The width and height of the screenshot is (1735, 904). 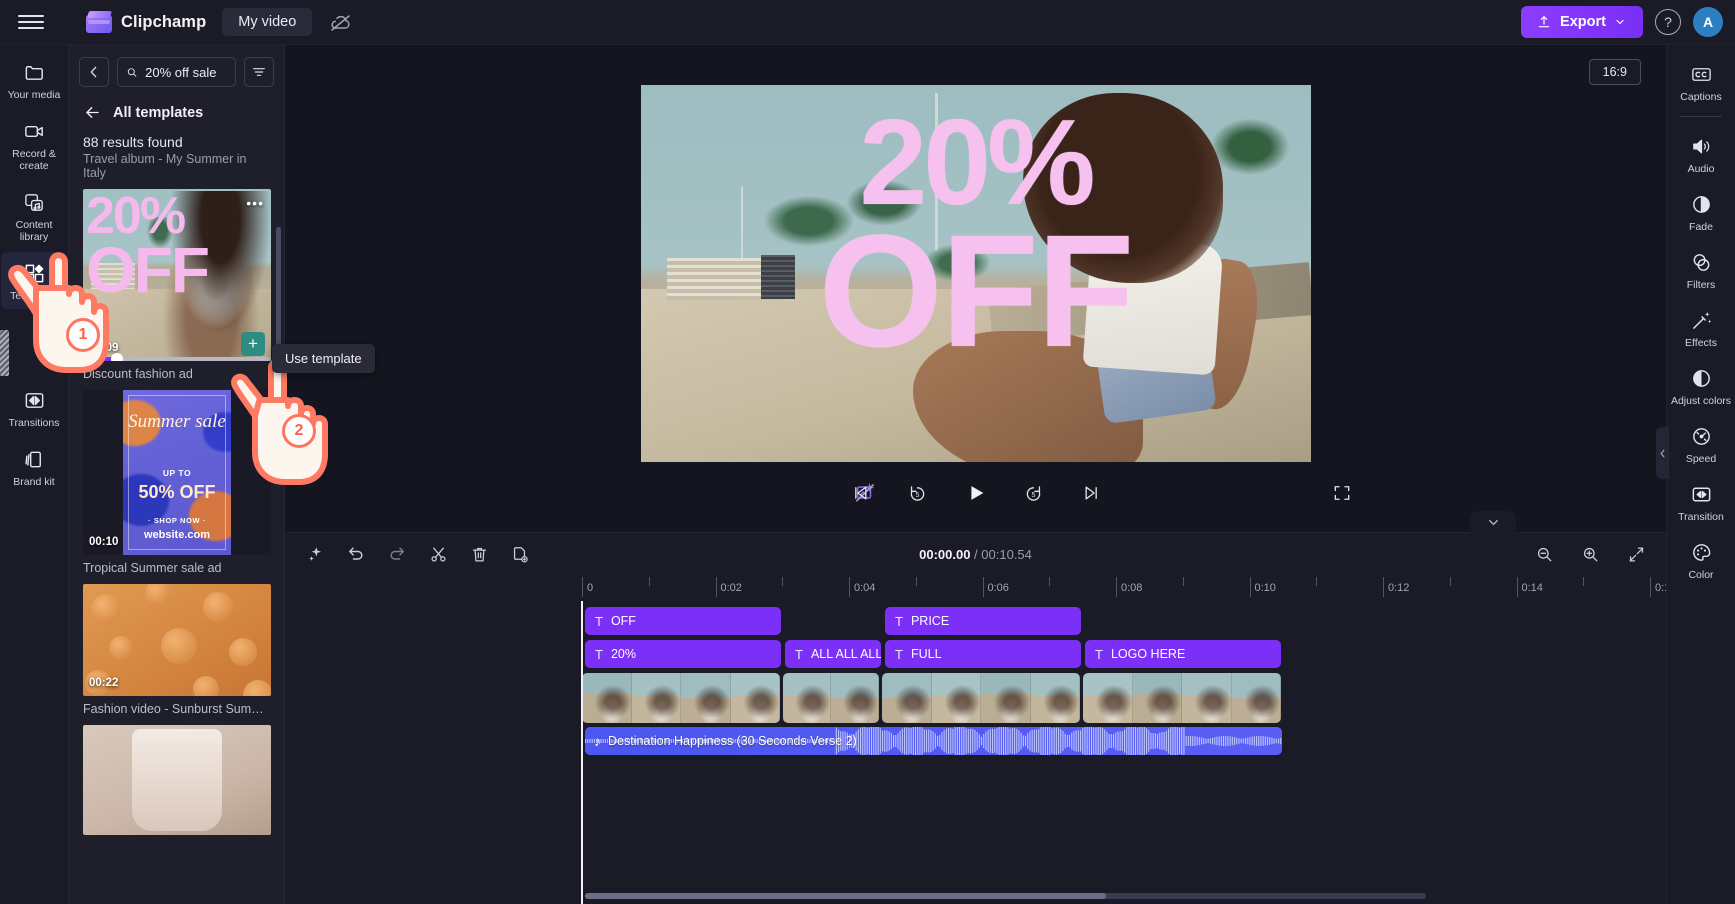 What do you see at coordinates (255, 203) in the screenshot?
I see `more-dots-icon: •••` at bounding box center [255, 203].